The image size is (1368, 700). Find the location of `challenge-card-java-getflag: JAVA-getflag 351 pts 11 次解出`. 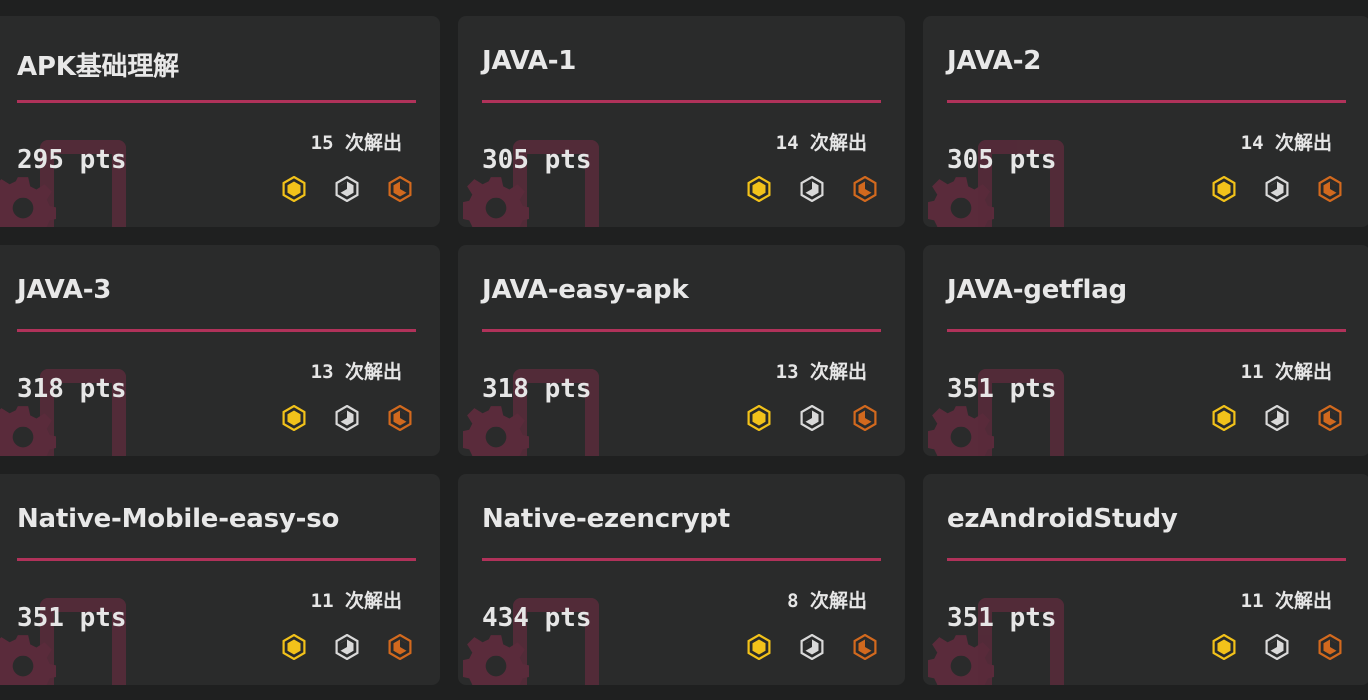

challenge-card-java-getflag: JAVA-getflag 351 pts 11 次解出 is located at coordinates (1145, 350).